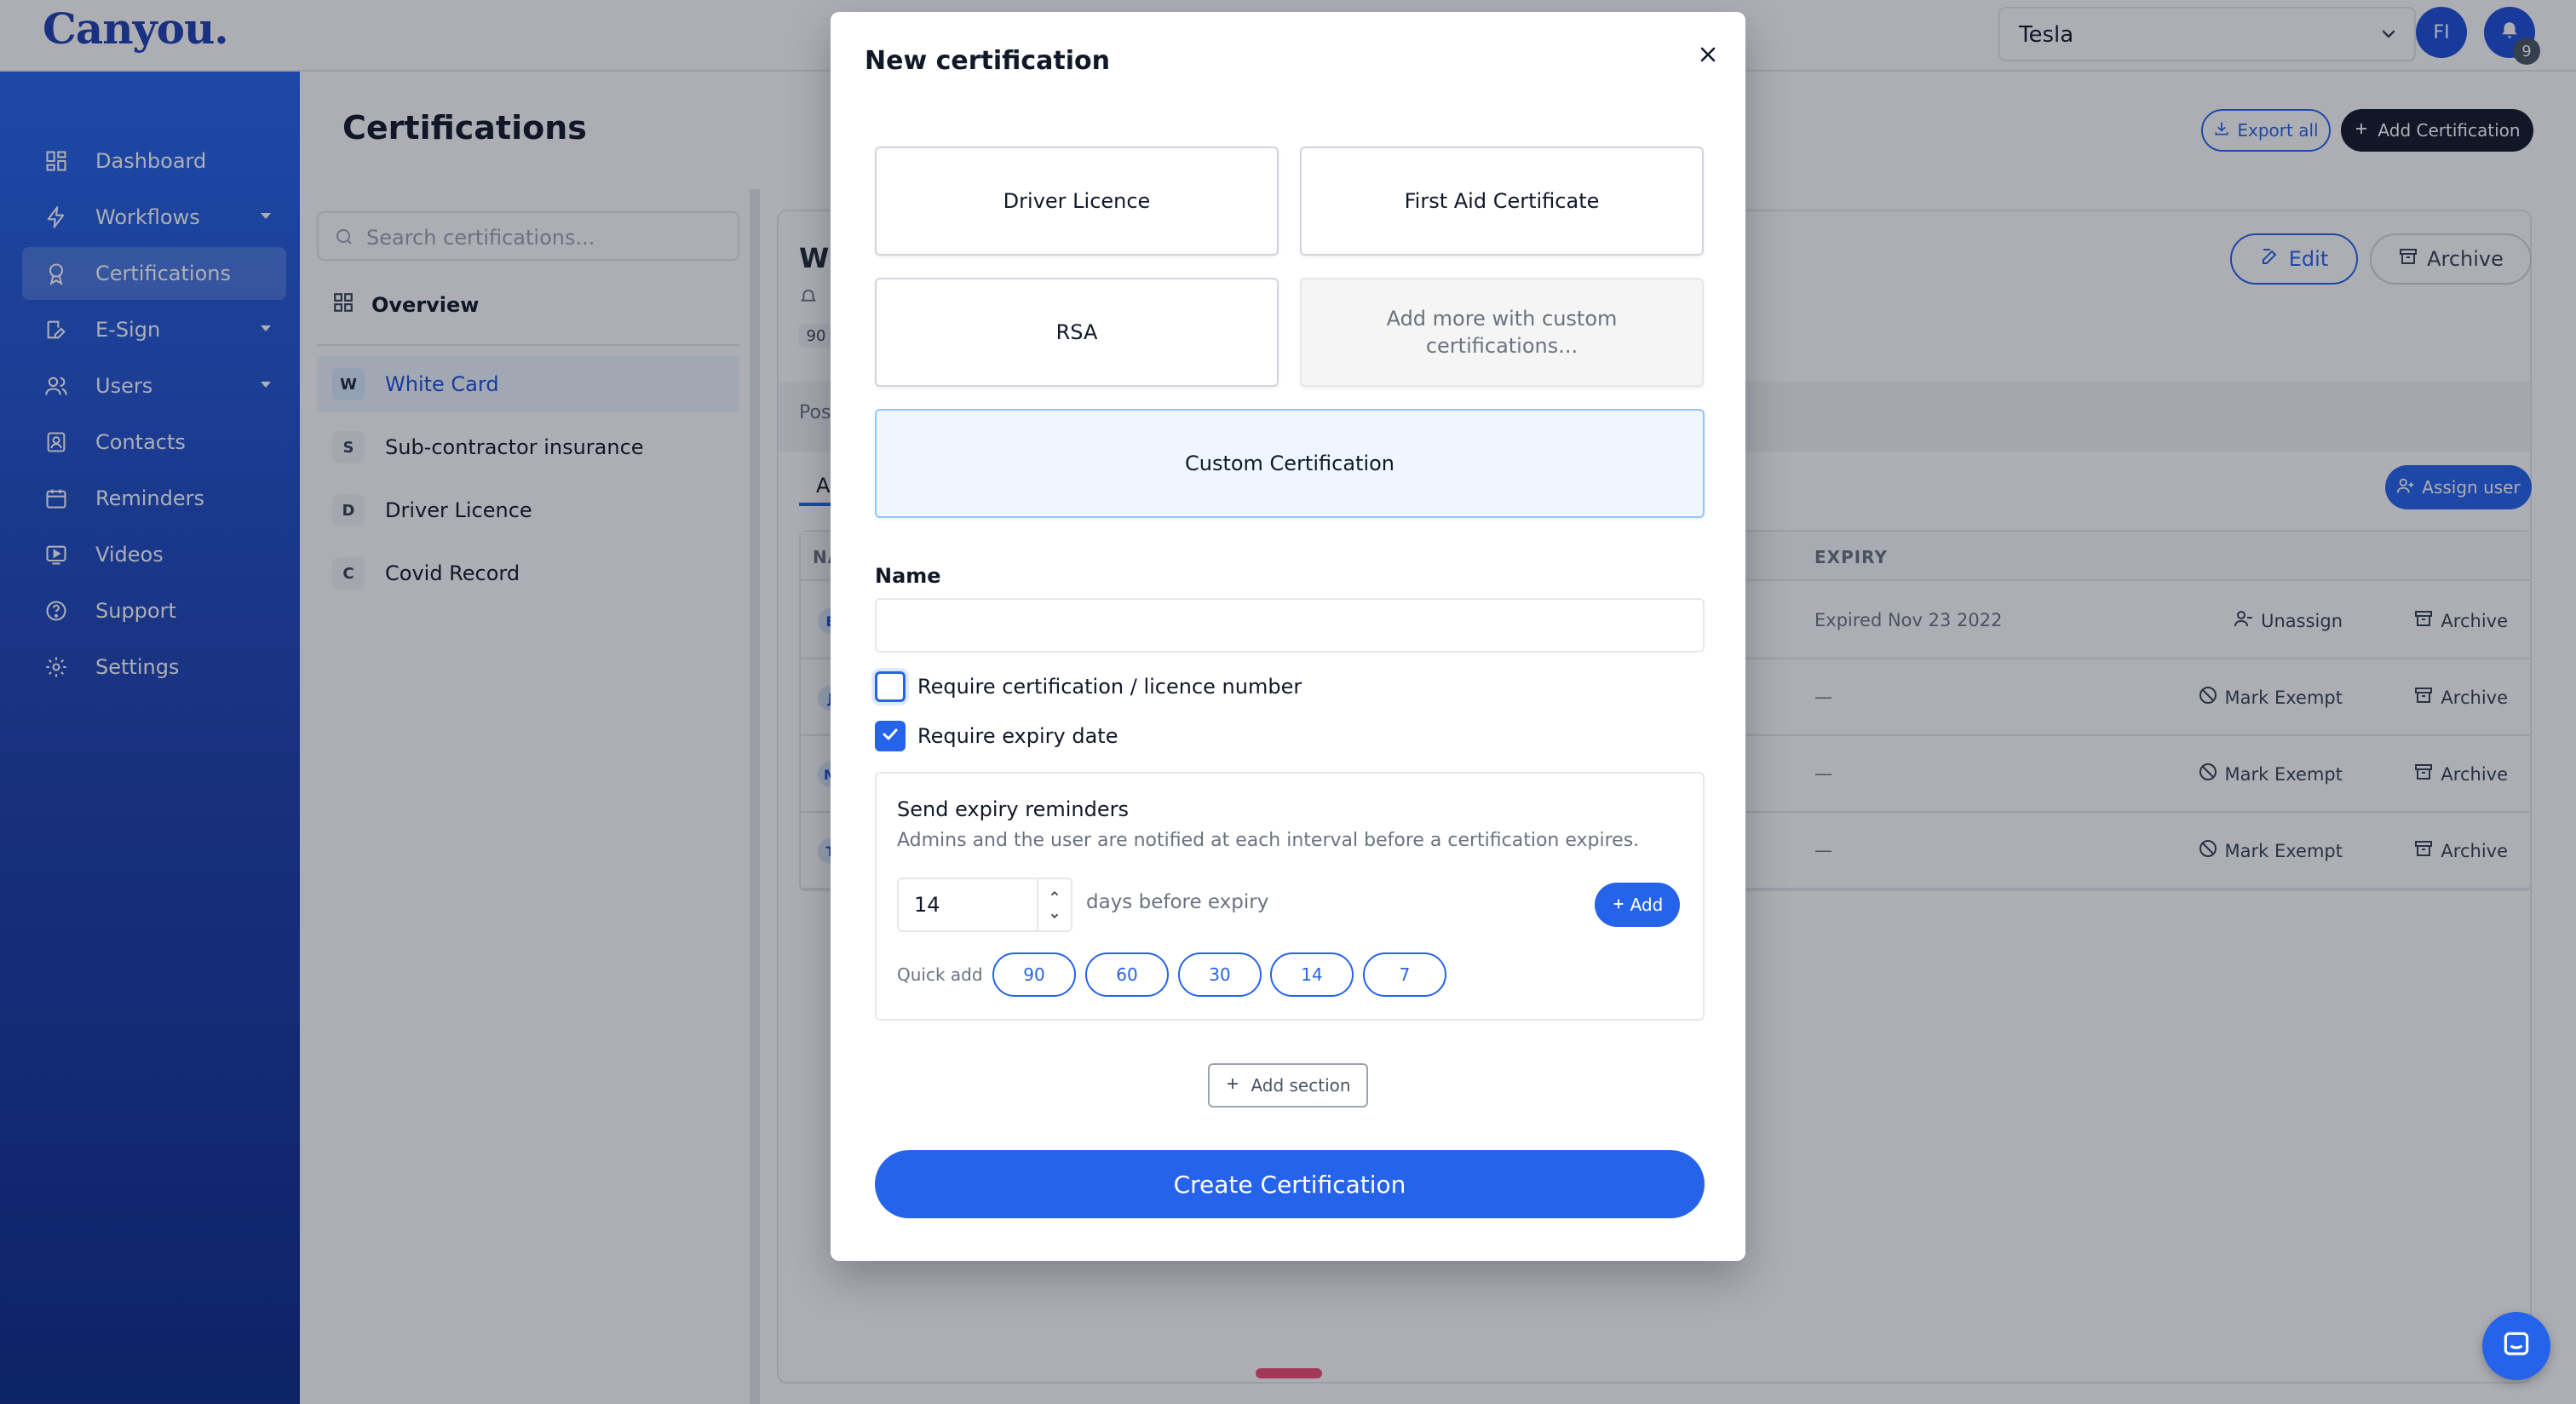  Describe the element at coordinates (1127, 974) in the screenshot. I see `quick-add-chip-60: 60` at that location.